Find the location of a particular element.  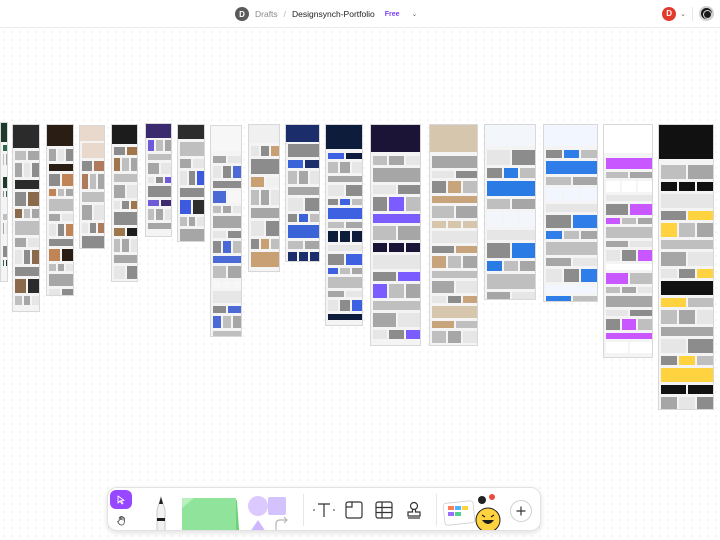

breadcrumb-drafts-link: Drafts is located at coordinates (266, 14).